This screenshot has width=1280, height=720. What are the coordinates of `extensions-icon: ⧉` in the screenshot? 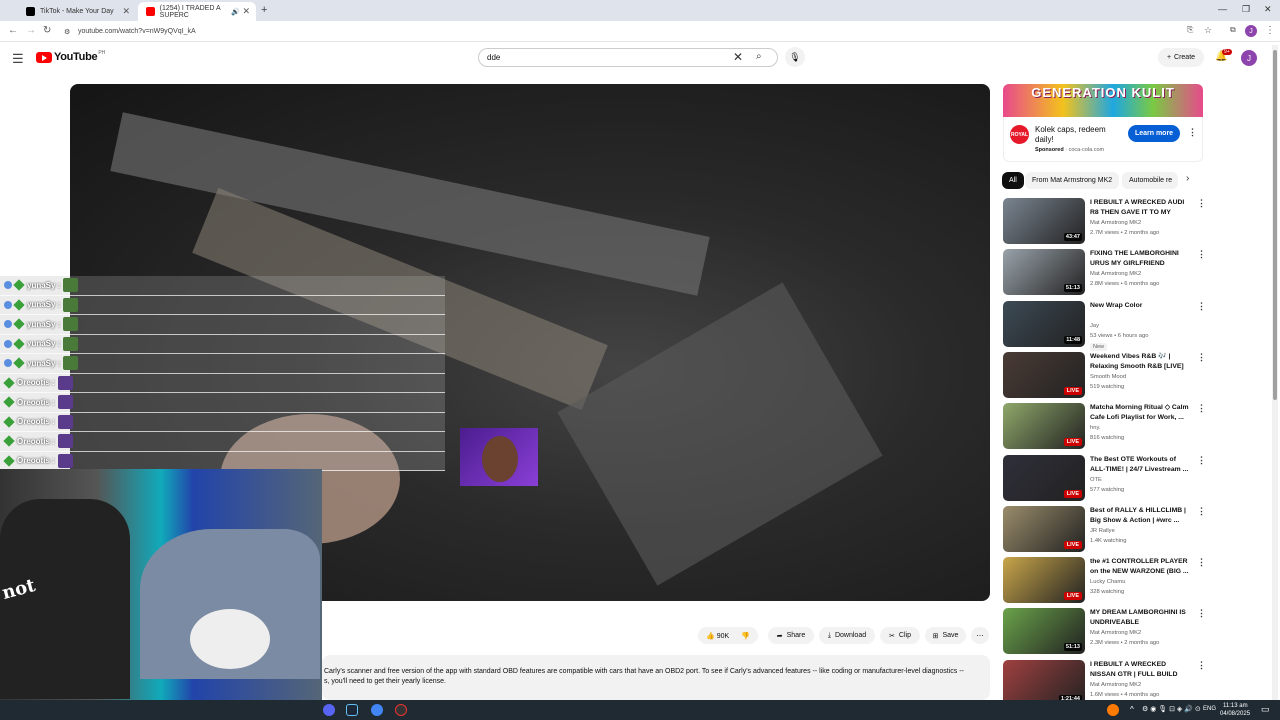 It's located at (1233, 30).